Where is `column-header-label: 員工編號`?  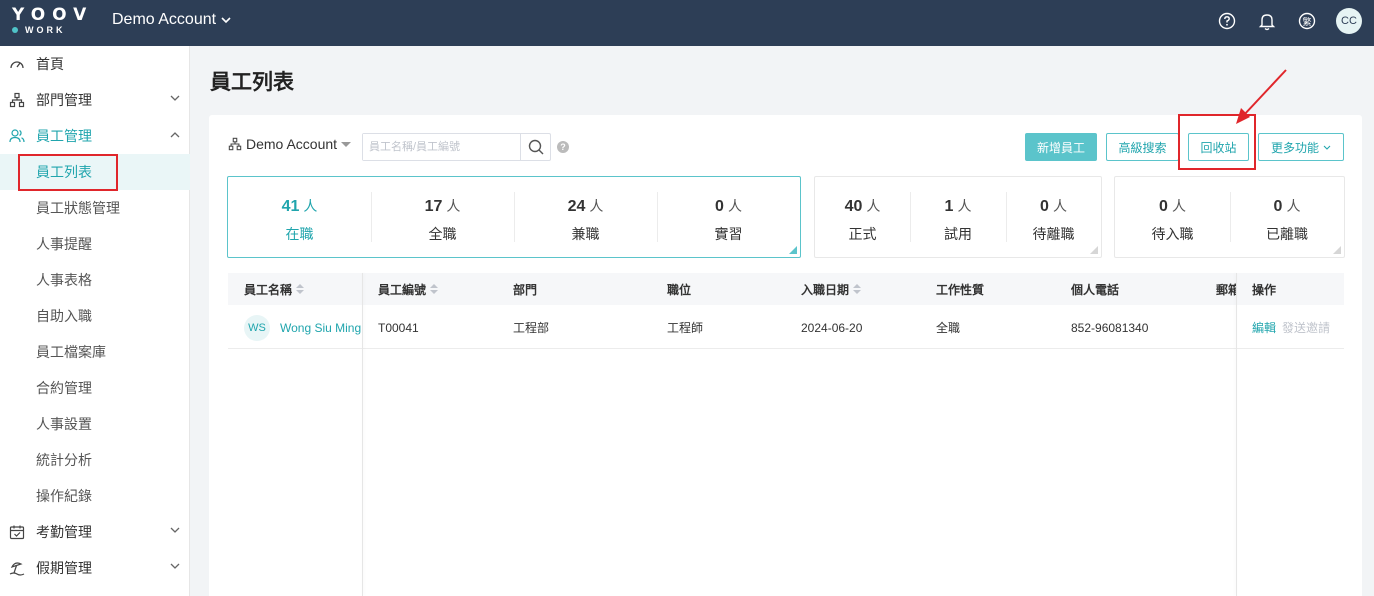
column-header-label: 員工編號 is located at coordinates (402, 289).